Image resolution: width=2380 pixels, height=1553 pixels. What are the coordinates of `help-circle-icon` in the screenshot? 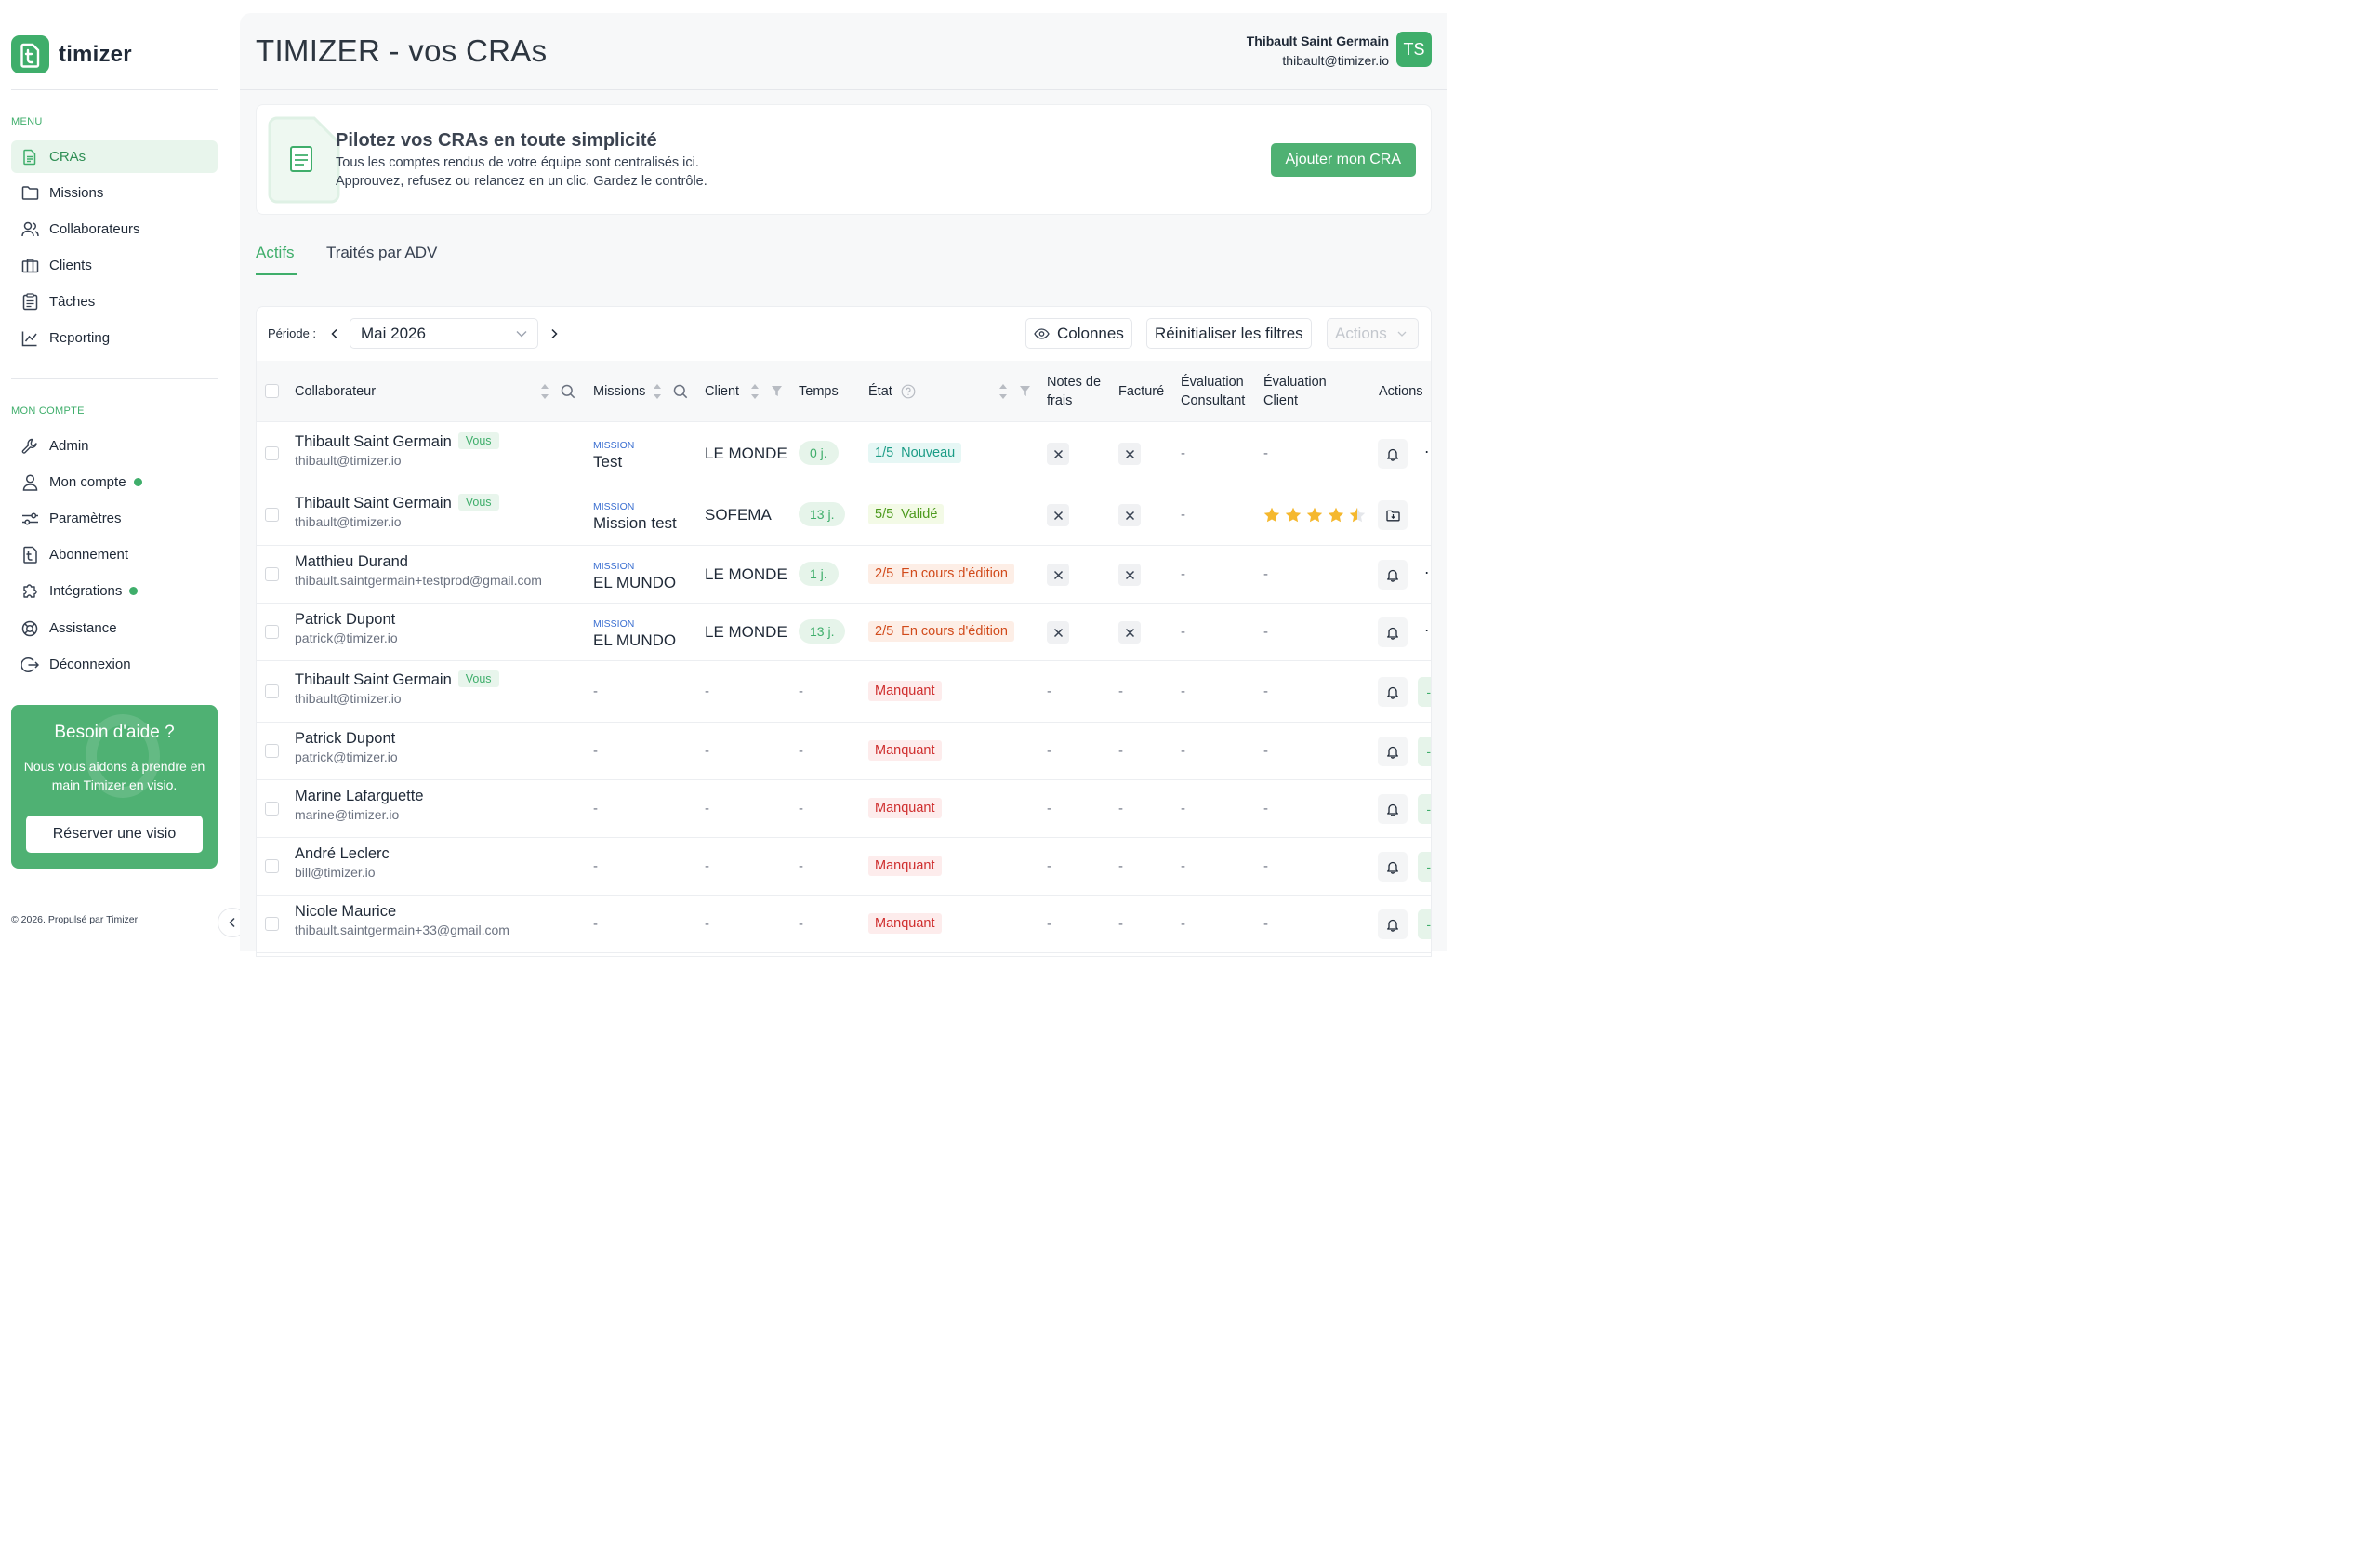 It's located at (908, 391).